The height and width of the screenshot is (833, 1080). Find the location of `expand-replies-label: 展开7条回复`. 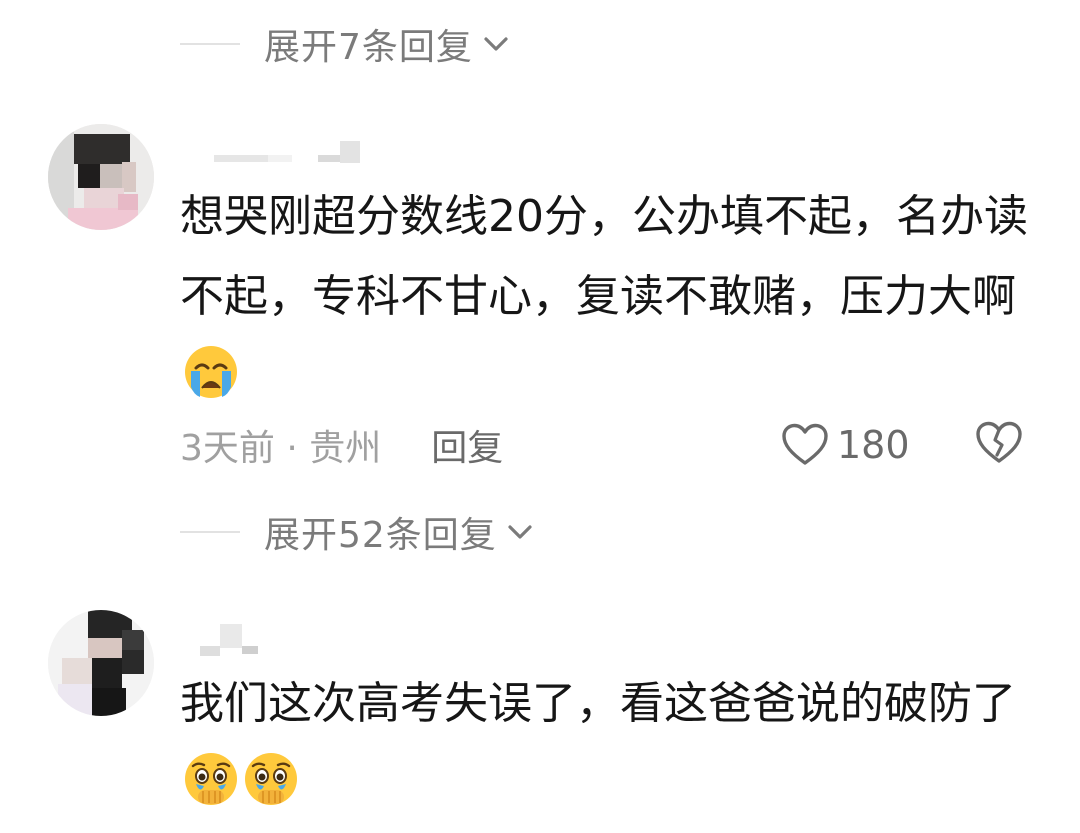

expand-replies-label: 展开7条回复 is located at coordinates (368, 47).